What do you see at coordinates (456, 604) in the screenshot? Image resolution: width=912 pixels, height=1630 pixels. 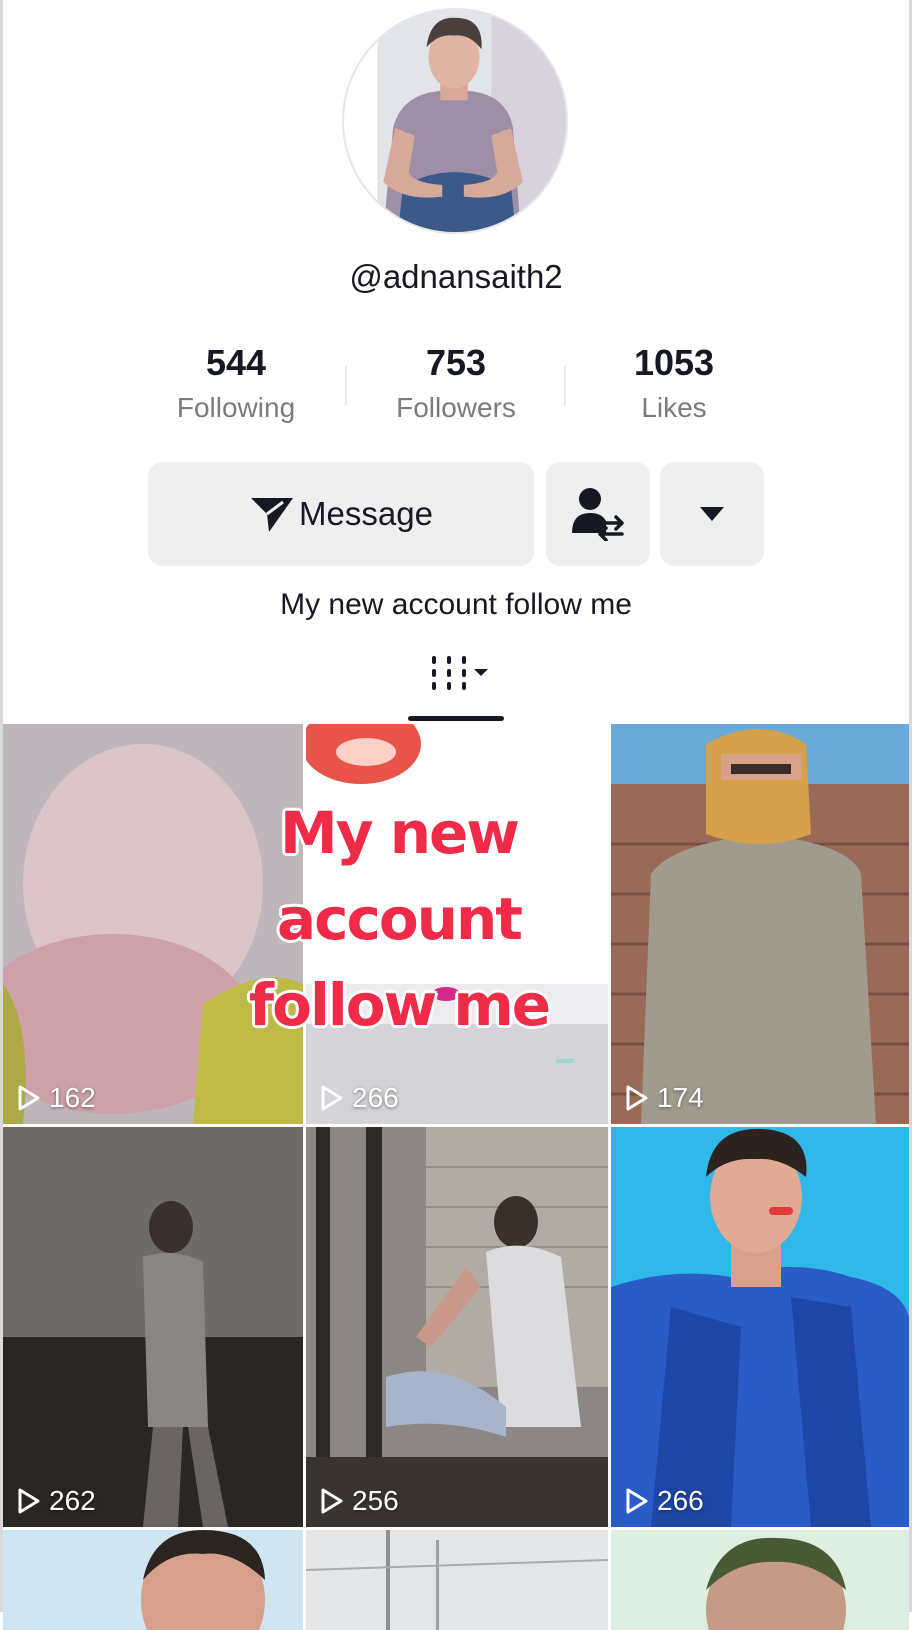 I see `profile-bio: My new account follow me` at bounding box center [456, 604].